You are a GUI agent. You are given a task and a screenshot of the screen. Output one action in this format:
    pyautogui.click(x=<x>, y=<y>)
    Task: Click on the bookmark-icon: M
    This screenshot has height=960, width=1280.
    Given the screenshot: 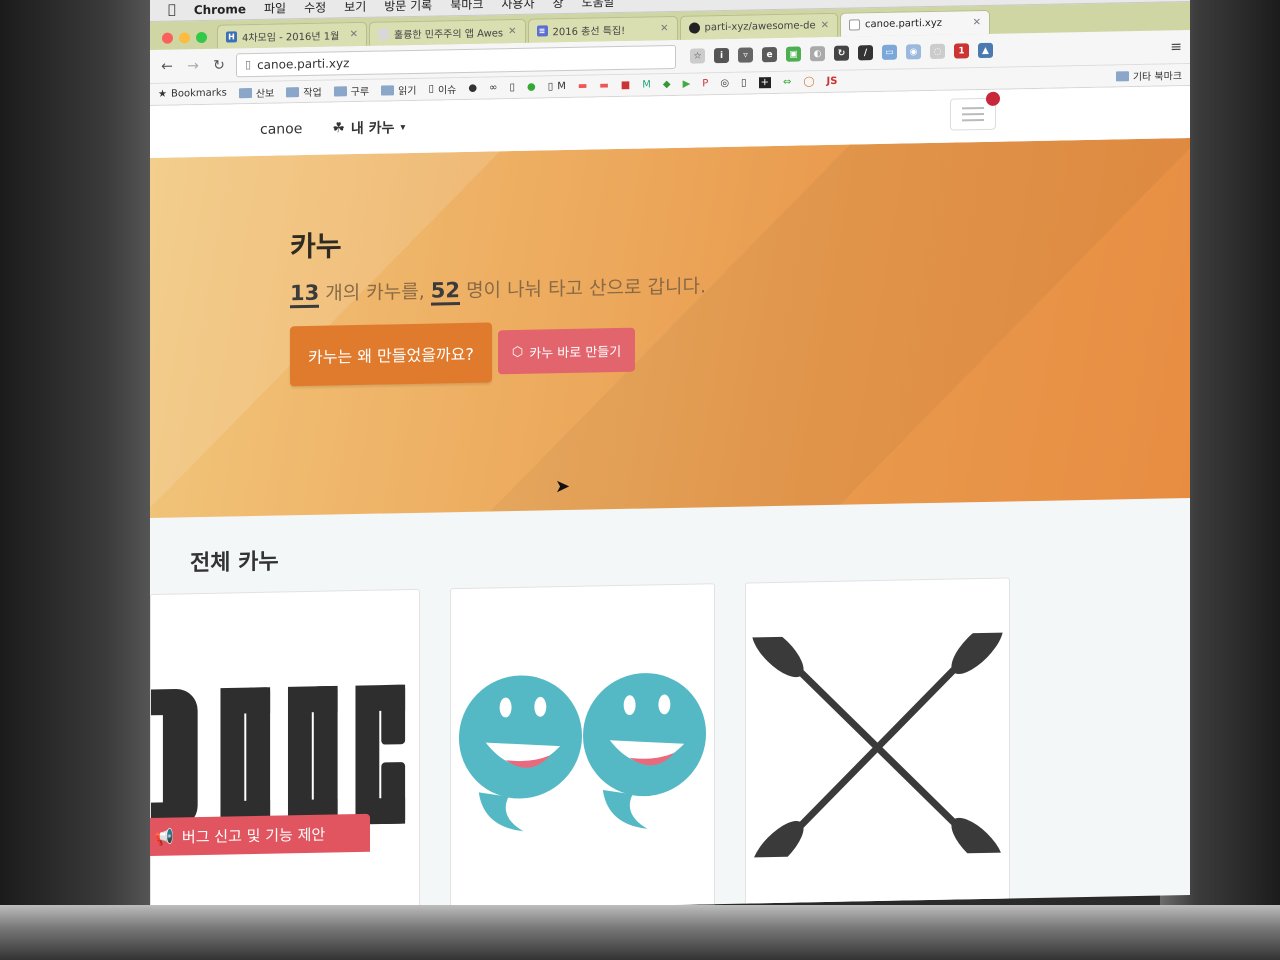 What is the action you would take?
    pyautogui.click(x=646, y=85)
    